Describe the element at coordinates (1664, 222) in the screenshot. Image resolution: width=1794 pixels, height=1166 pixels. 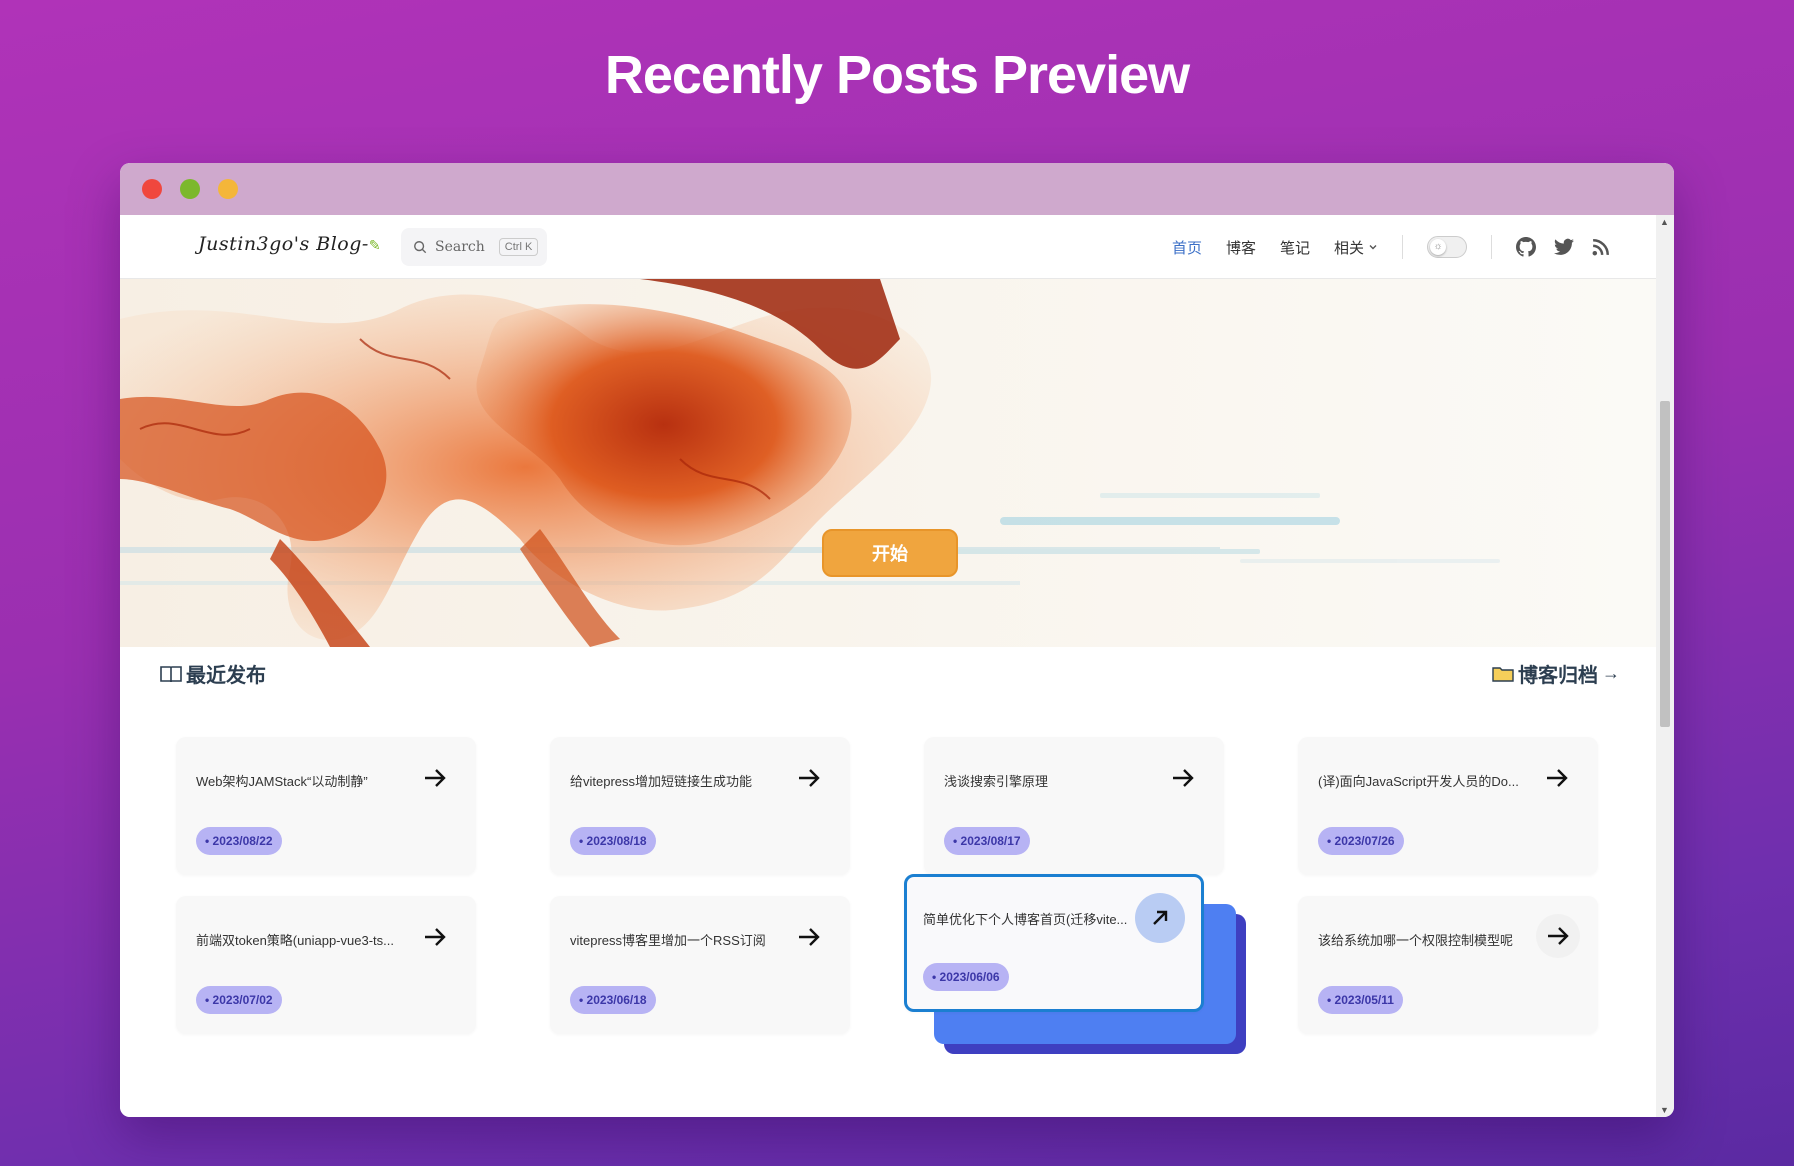
I see `scroll-up-icon: ▲` at that location.